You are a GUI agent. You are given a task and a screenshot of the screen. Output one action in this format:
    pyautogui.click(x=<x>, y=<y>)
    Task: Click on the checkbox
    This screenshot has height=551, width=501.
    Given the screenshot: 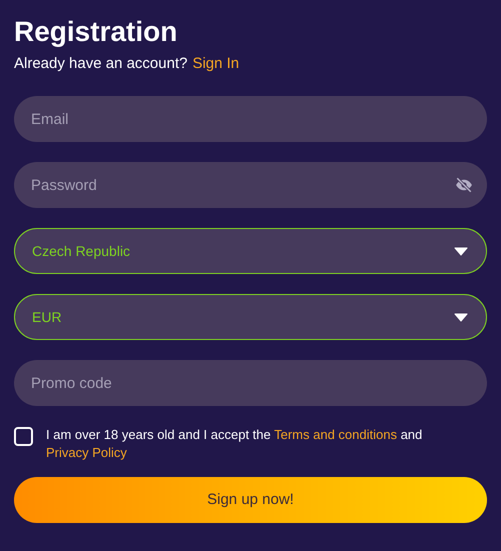 What is the action you would take?
    pyautogui.click(x=23, y=436)
    